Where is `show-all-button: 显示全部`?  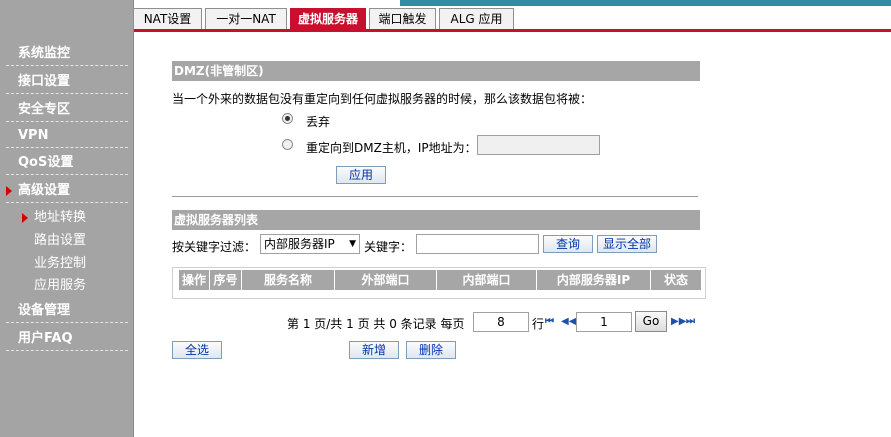 show-all-button: 显示全部 is located at coordinates (627, 244).